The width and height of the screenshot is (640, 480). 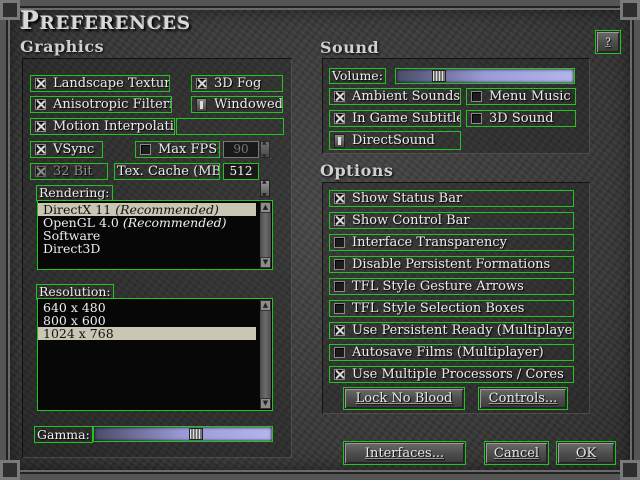 I want to click on option-checkbox: Show Status Bar, so click(x=451, y=198).